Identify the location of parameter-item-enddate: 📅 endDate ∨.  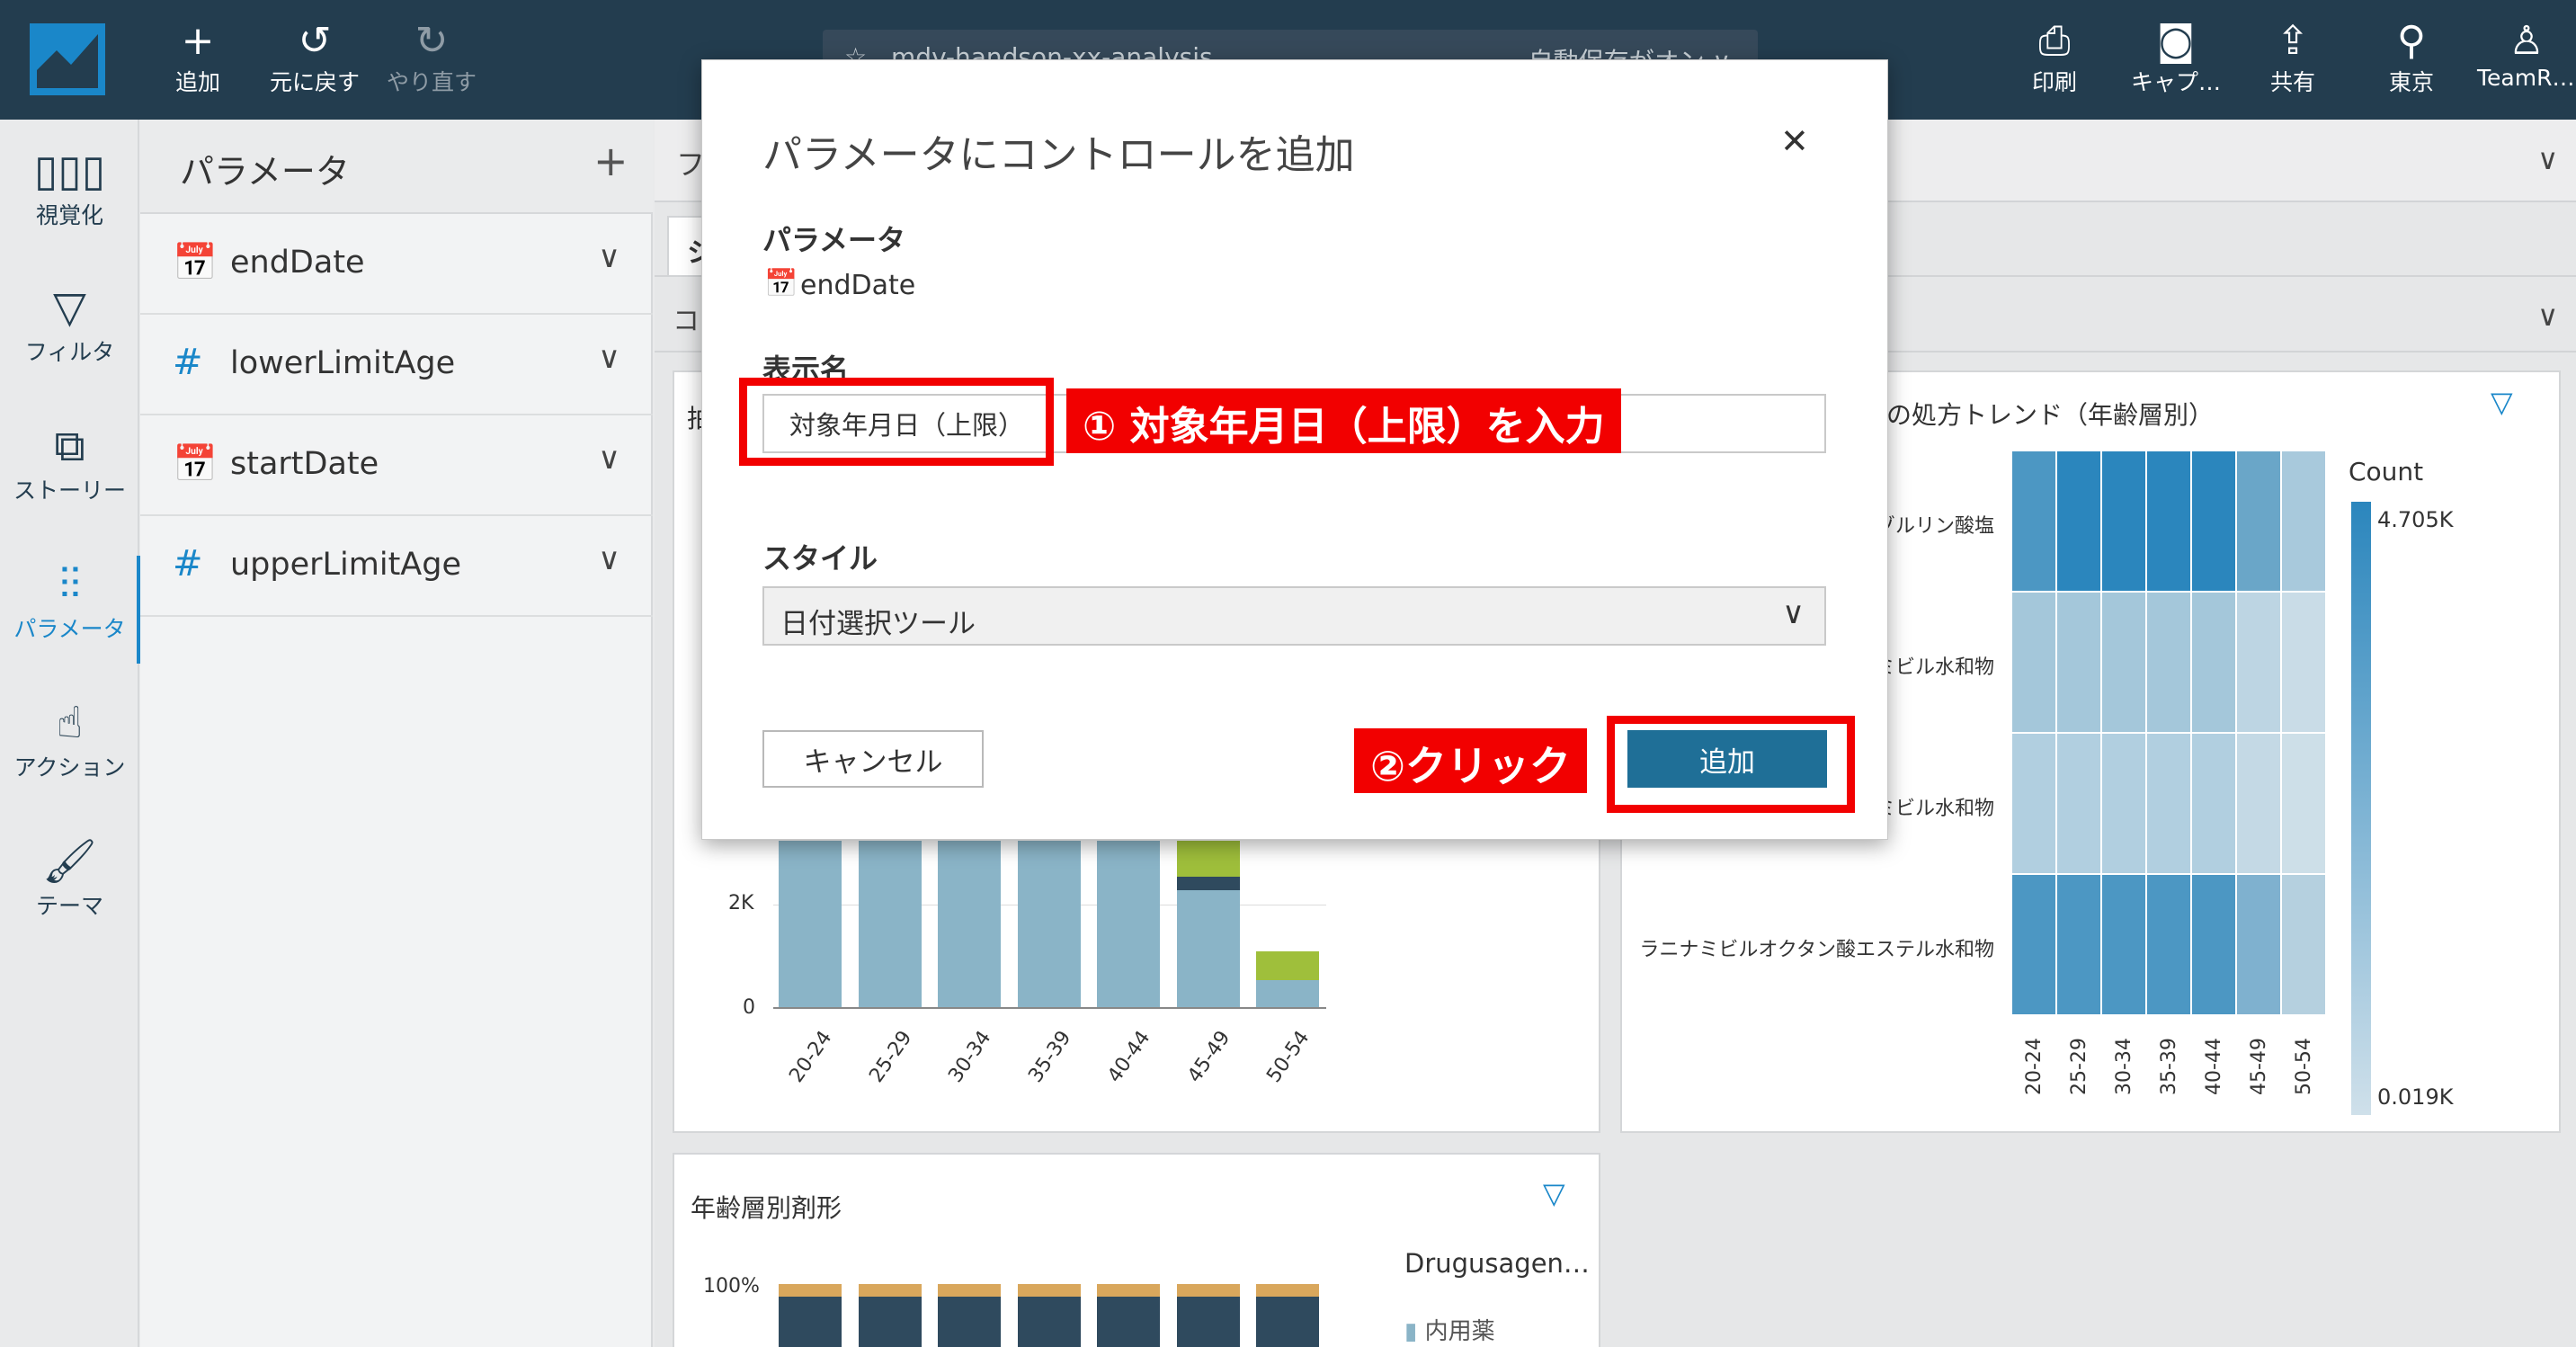
(397, 264).